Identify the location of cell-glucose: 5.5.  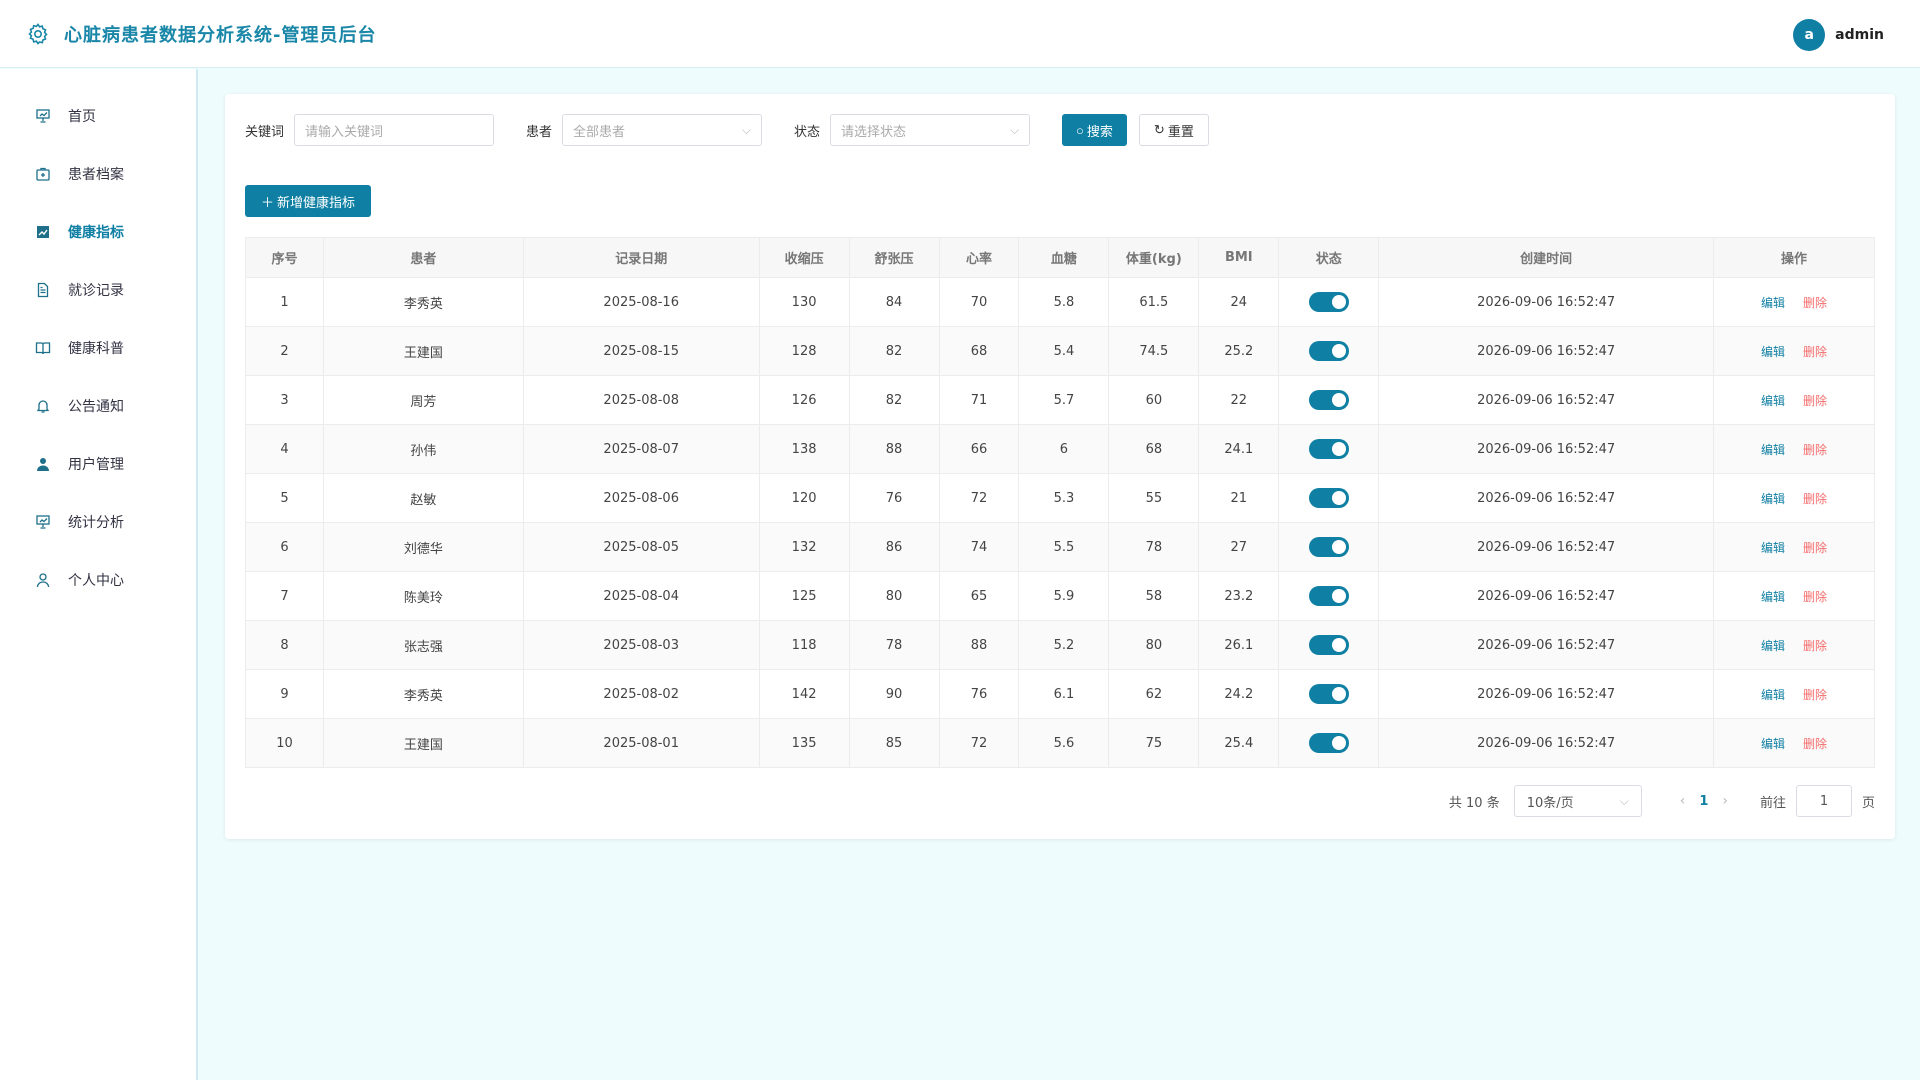
(1064, 547).